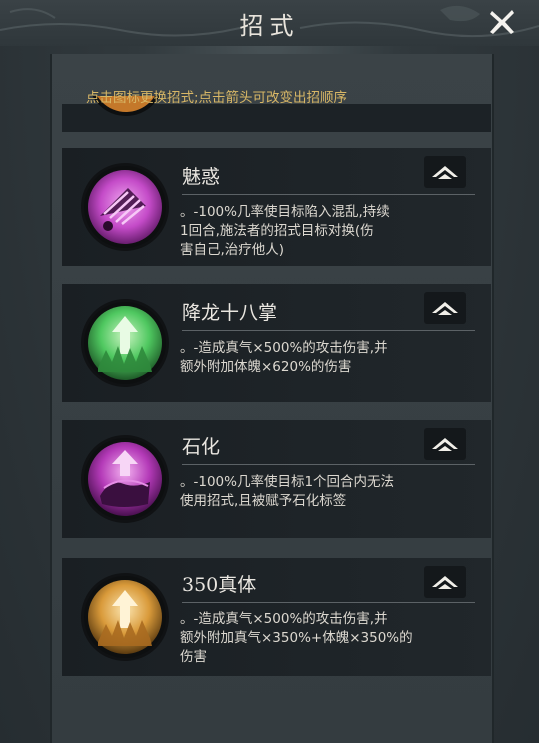  I want to click on page-title: 招式, so click(269, 26).